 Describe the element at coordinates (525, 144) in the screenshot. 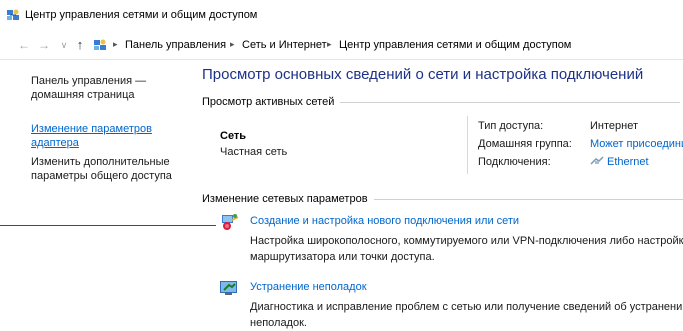

I see `homegroup-label: Домашняя группа:` at that location.